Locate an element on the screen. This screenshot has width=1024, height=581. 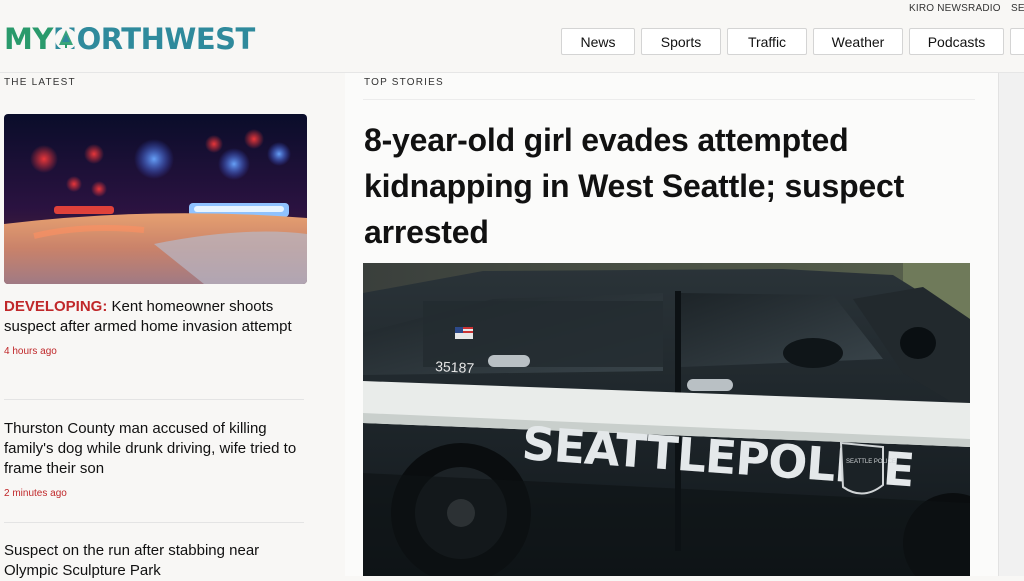
door-badge-text: SEATTLE POLICE is located at coordinates (871, 462).